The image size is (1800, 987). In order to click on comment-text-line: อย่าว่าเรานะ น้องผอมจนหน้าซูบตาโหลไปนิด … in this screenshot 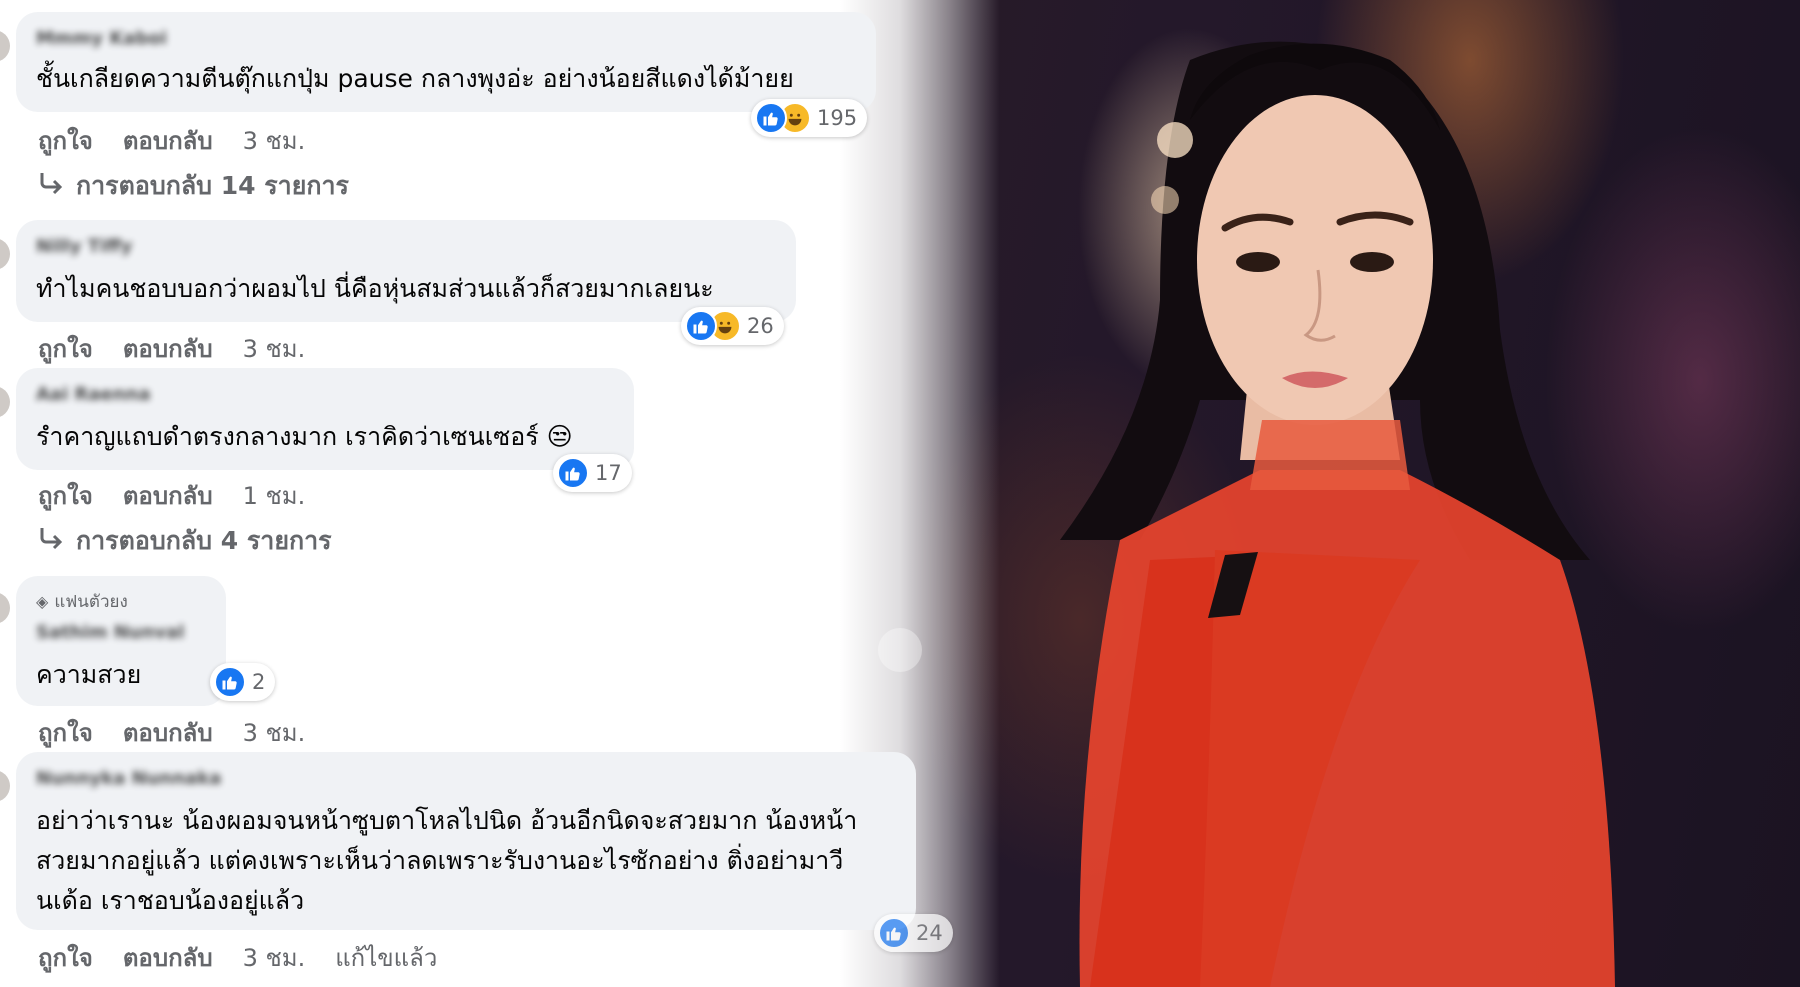, I will do `click(447, 820)`.